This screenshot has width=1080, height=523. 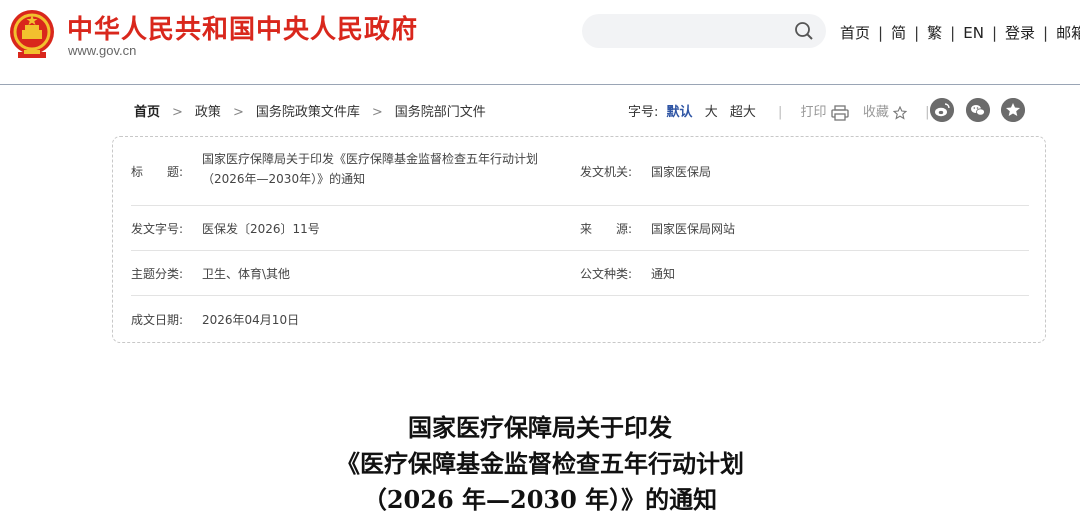 What do you see at coordinates (102, 50) in the screenshot?
I see `site-domain: www.gov.cn` at bounding box center [102, 50].